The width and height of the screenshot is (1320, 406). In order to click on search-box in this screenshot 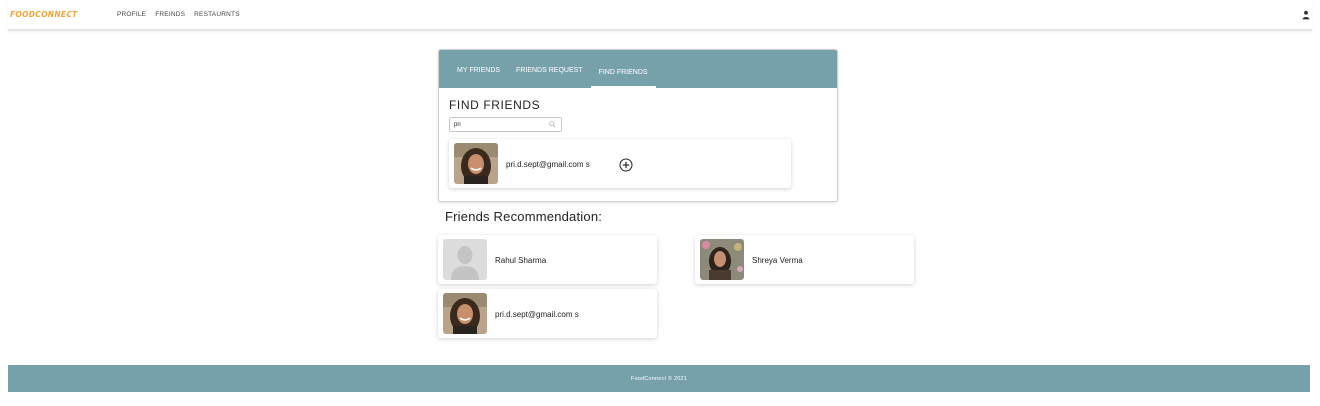, I will do `click(505, 124)`.